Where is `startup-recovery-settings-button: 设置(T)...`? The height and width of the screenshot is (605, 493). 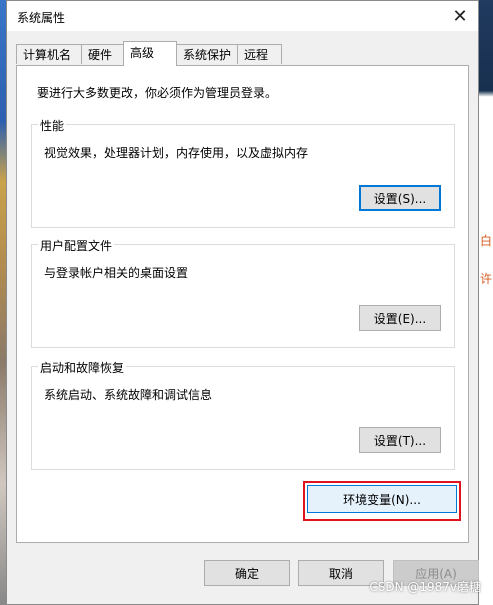 startup-recovery-settings-button: 设置(T)... is located at coordinates (400, 440).